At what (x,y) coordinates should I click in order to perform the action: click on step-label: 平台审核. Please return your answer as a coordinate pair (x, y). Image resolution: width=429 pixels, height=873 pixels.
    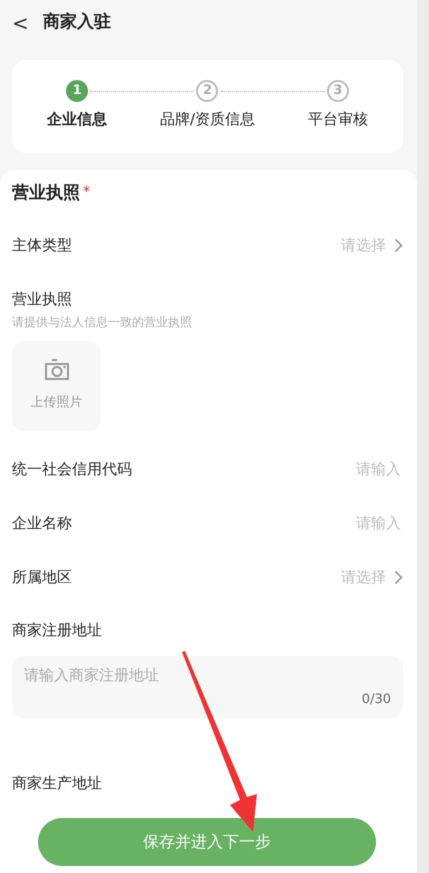
    Looking at the image, I should click on (338, 119).